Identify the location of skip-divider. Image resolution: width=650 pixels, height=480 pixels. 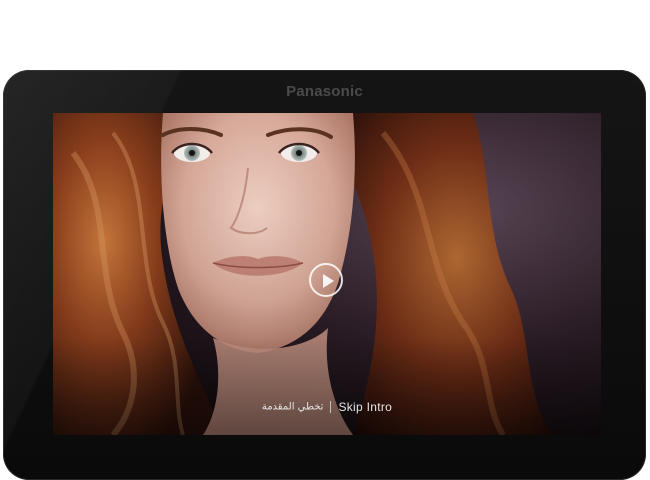
(331, 407).